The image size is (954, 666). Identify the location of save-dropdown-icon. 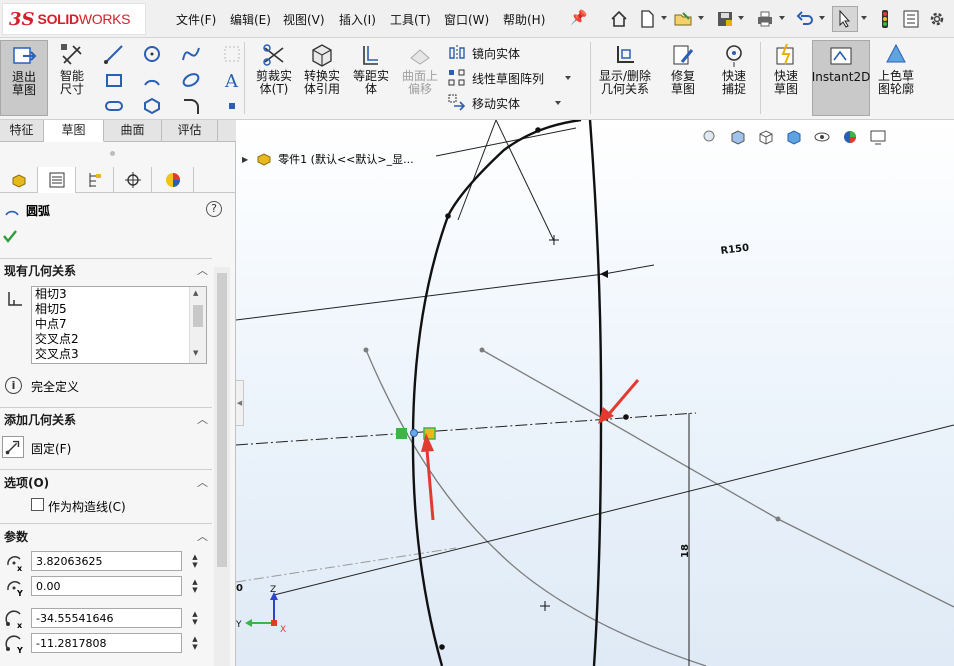
(741, 18).